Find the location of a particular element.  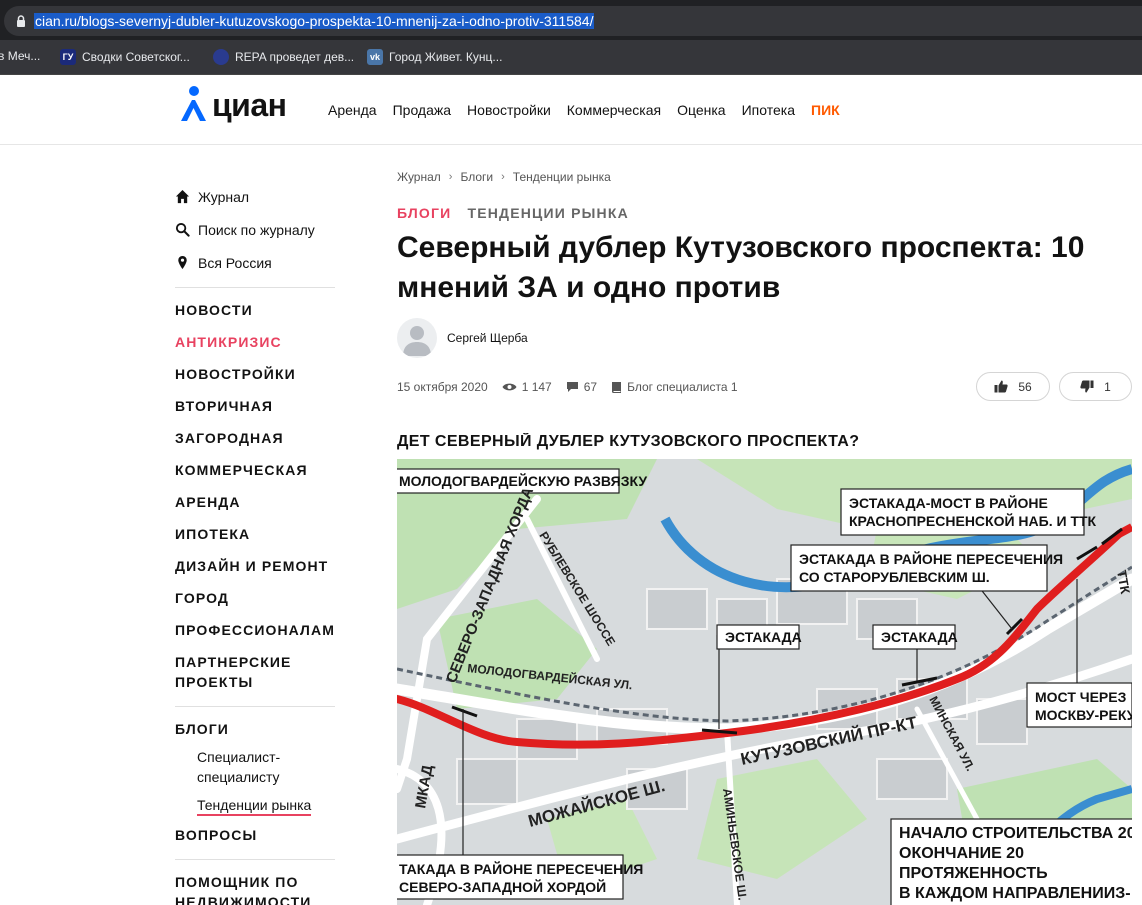

nav-sale: Продажа is located at coordinates (422, 110).